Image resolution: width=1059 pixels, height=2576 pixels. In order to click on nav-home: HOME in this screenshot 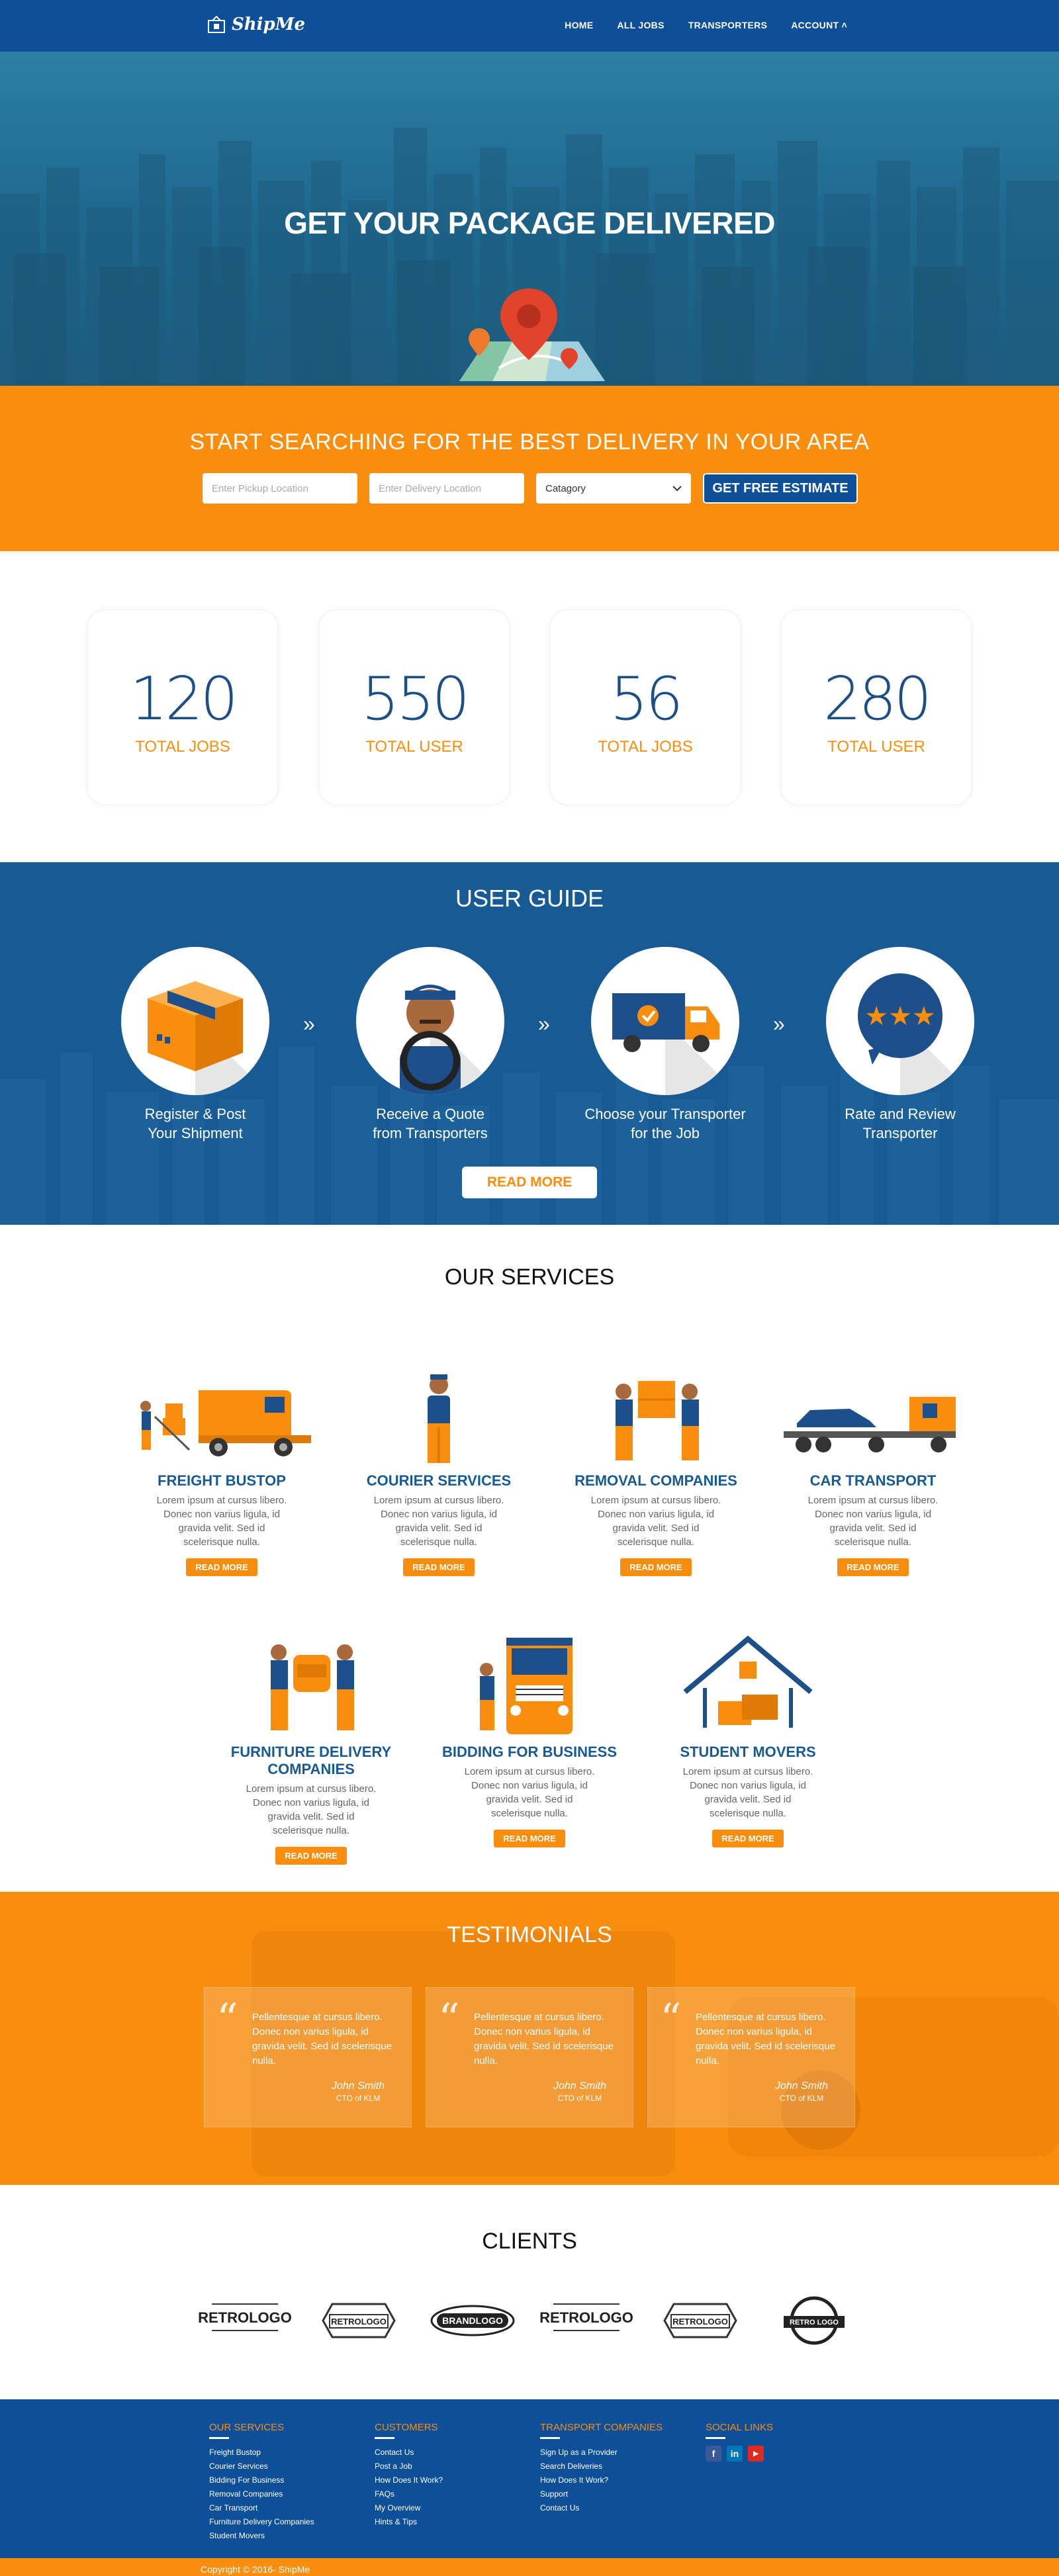, I will do `click(579, 25)`.